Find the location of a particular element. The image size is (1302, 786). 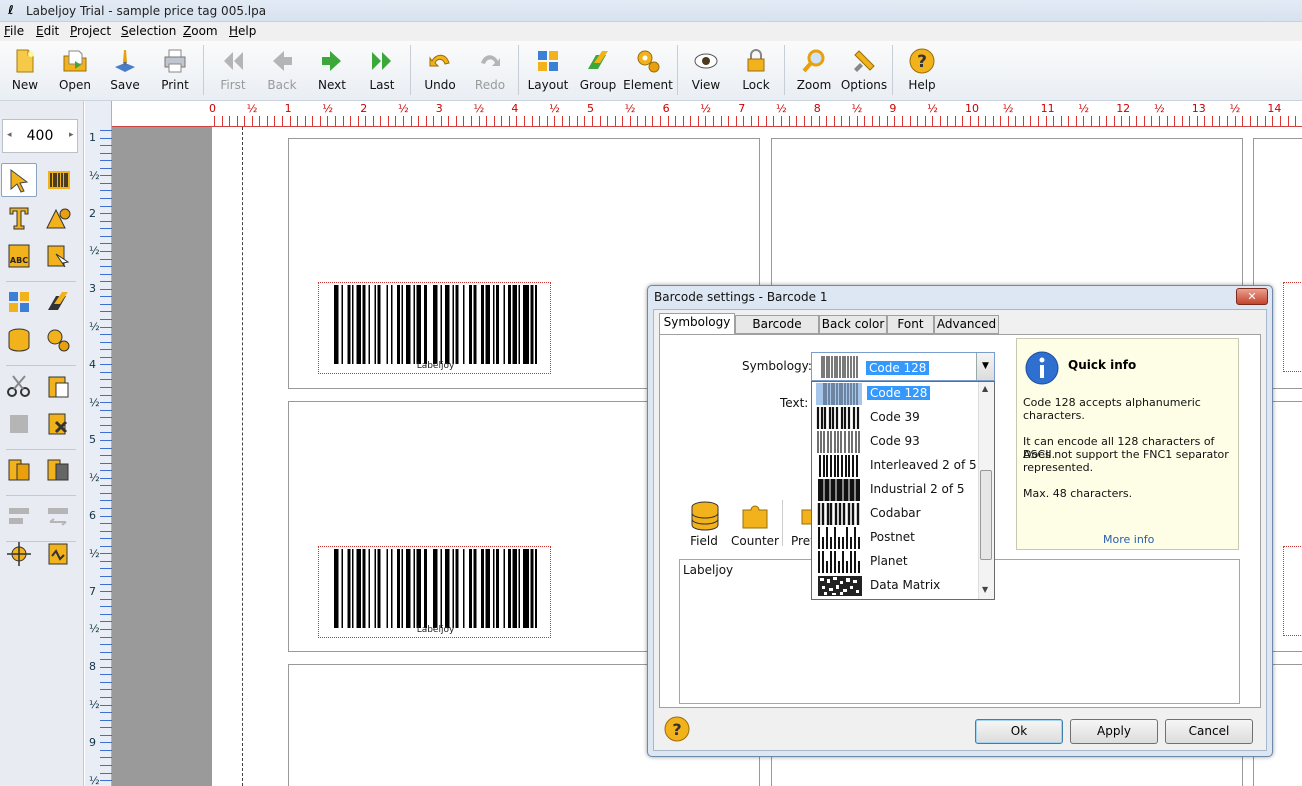

cut-tool is located at coordinates (19, 386).